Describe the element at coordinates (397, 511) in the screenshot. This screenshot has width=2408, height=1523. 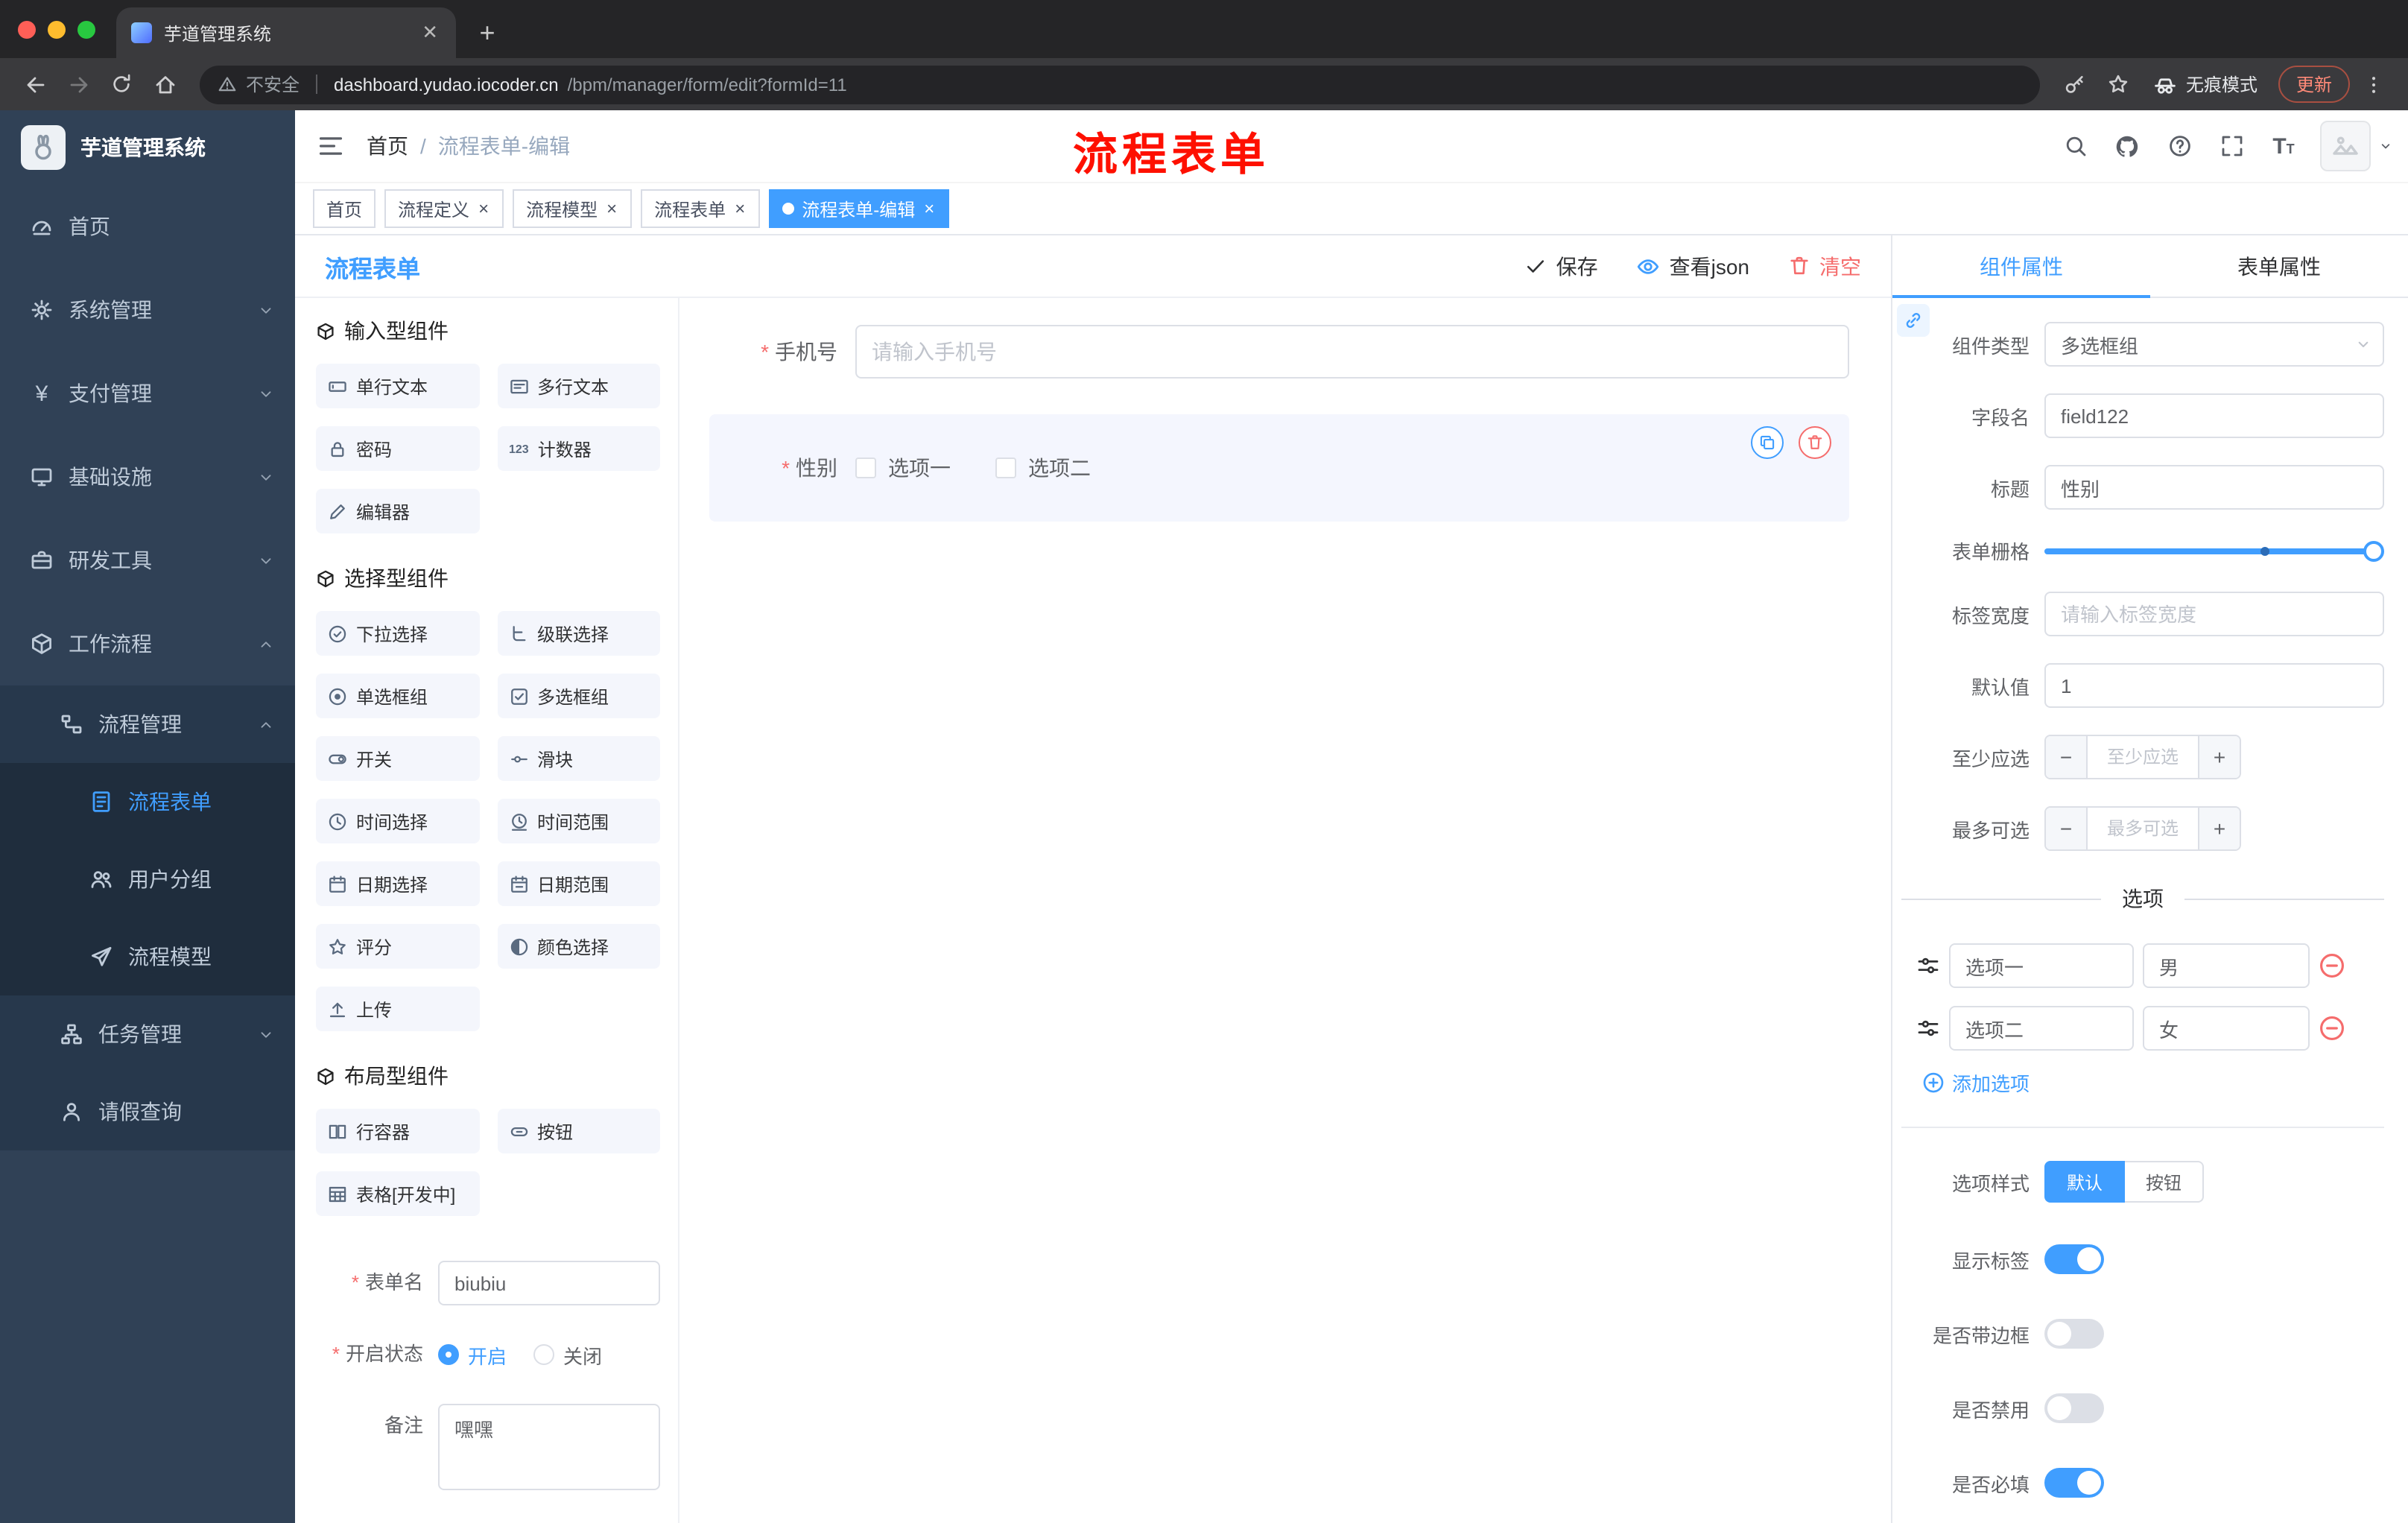
I see `chip-editor: 编辑器` at that location.